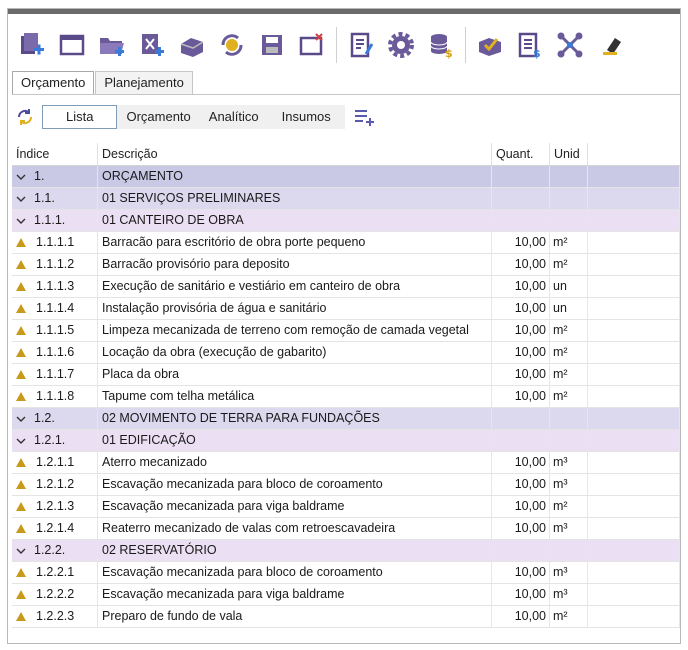 Image resolution: width=688 pixels, height=650 pixels. What do you see at coordinates (521, 440) in the screenshot?
I see `quantity-cell` at bounding box center [521, 440].